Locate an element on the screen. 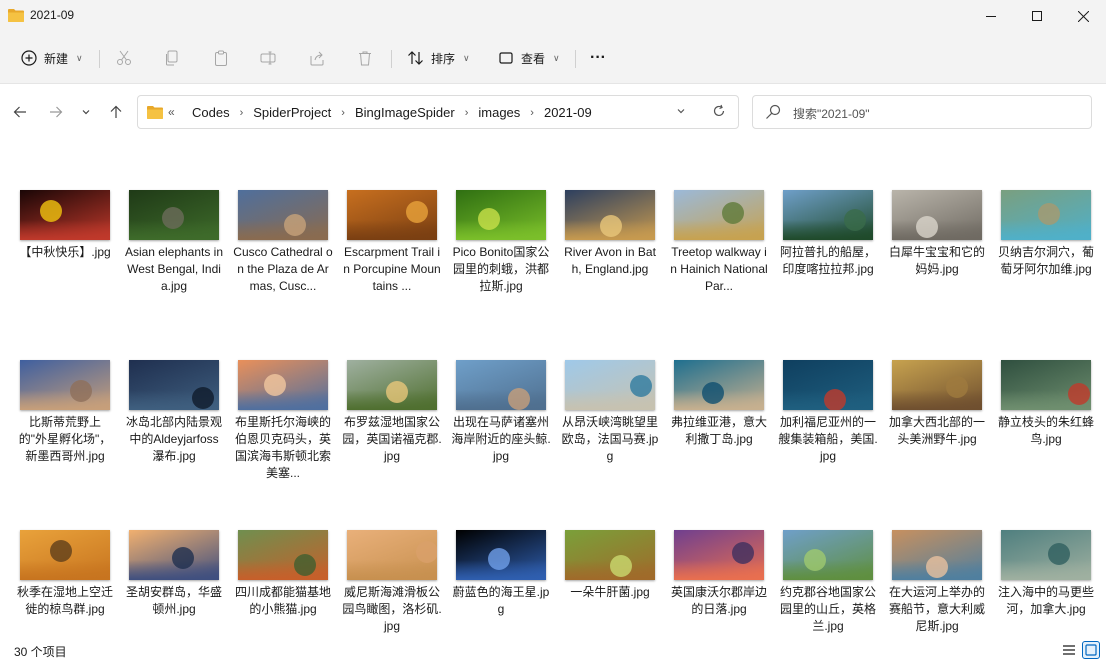 This screenshot has width=1106, height=663. large-icons-view-button is located at coordinates (1091, 650).